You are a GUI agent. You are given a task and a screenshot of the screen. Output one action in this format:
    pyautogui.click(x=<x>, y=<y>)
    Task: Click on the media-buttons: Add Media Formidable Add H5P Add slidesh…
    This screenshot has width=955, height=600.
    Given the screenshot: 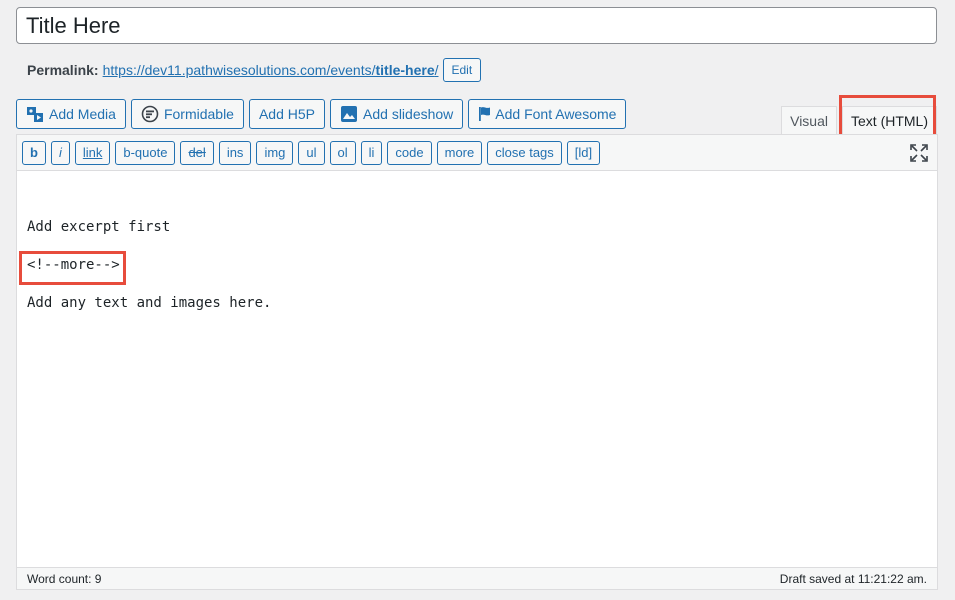 What is the action you would take?
    pyautogui.click(x=323, y=114)
    